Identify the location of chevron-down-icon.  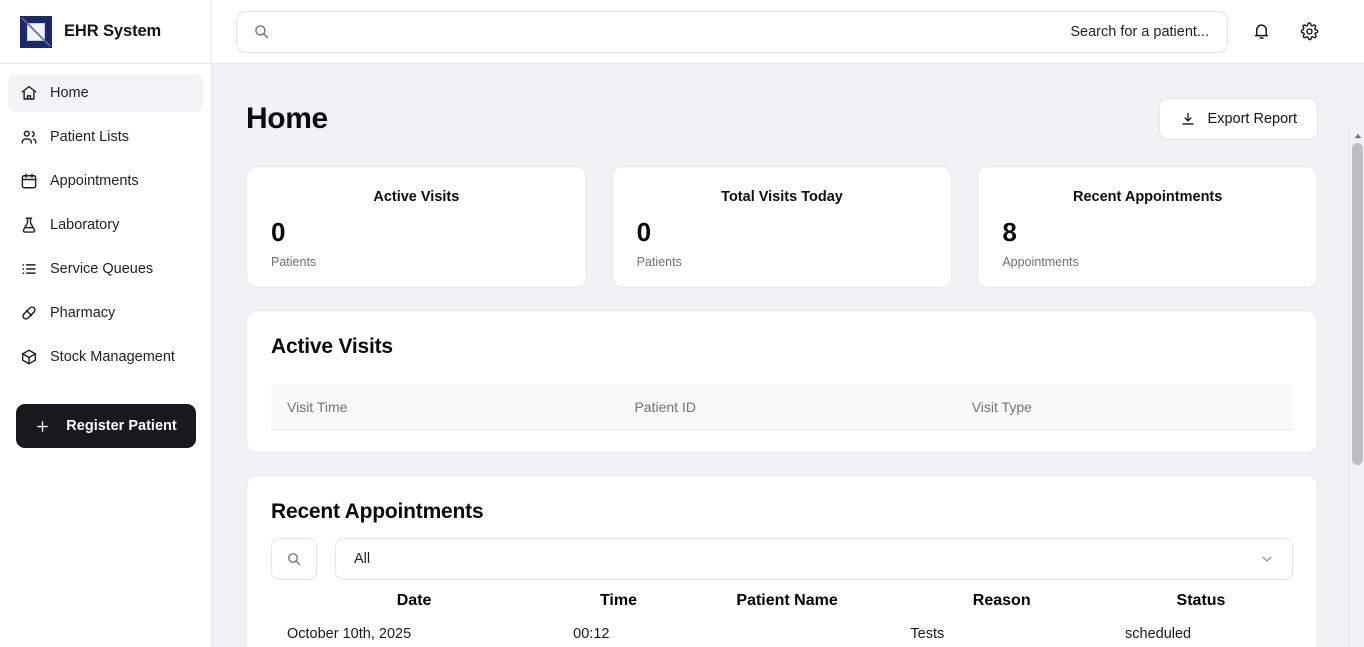
(1267, 559).